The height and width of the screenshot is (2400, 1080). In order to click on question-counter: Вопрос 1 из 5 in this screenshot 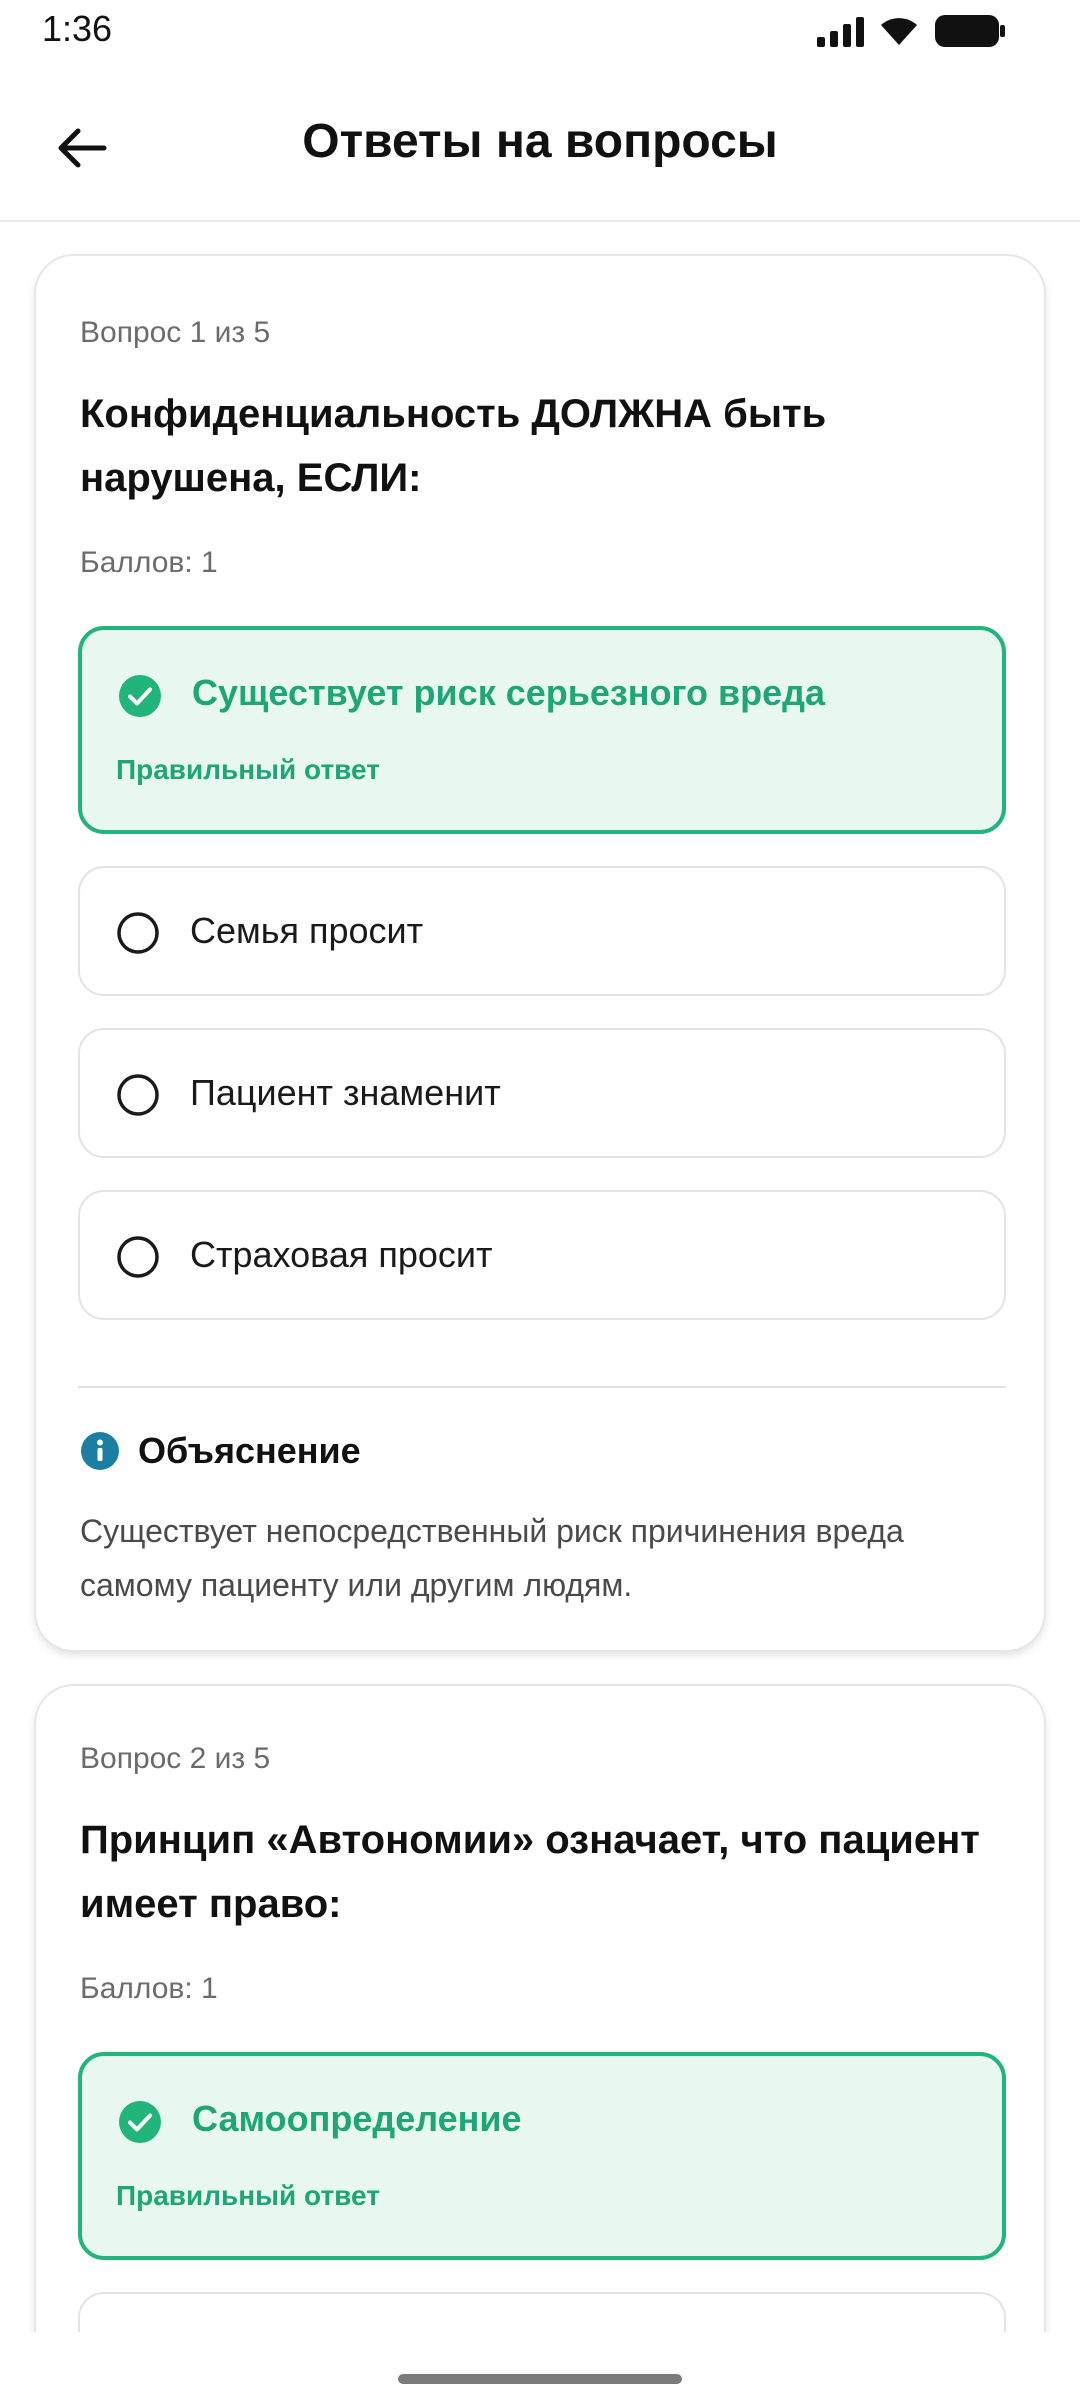, I will do `click(175, 332)`.